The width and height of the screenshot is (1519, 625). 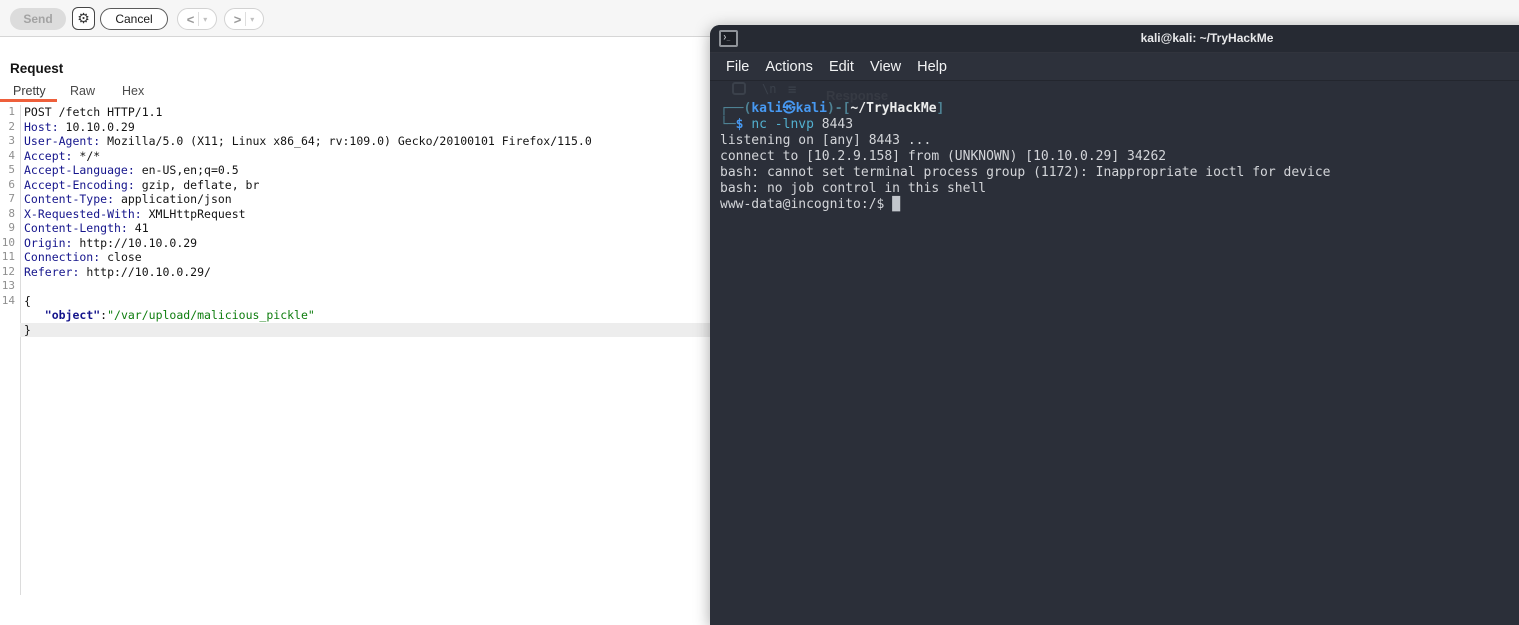 What do you see at coordinates (10, 185) in the screenshot?
I see `line-number: 6` at bounding box center [10, 185].